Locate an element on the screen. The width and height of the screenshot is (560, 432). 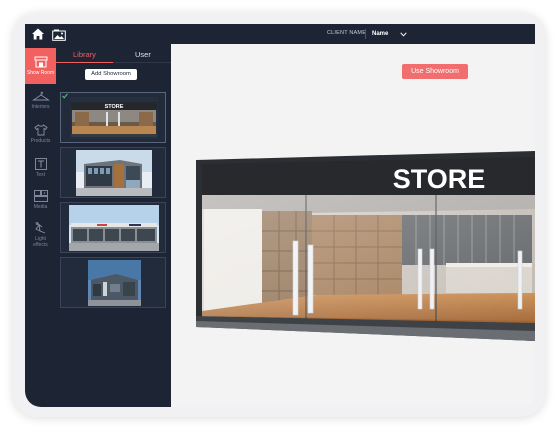
client-name-label: CLIENT NAME is located at coordinates (347, 33).